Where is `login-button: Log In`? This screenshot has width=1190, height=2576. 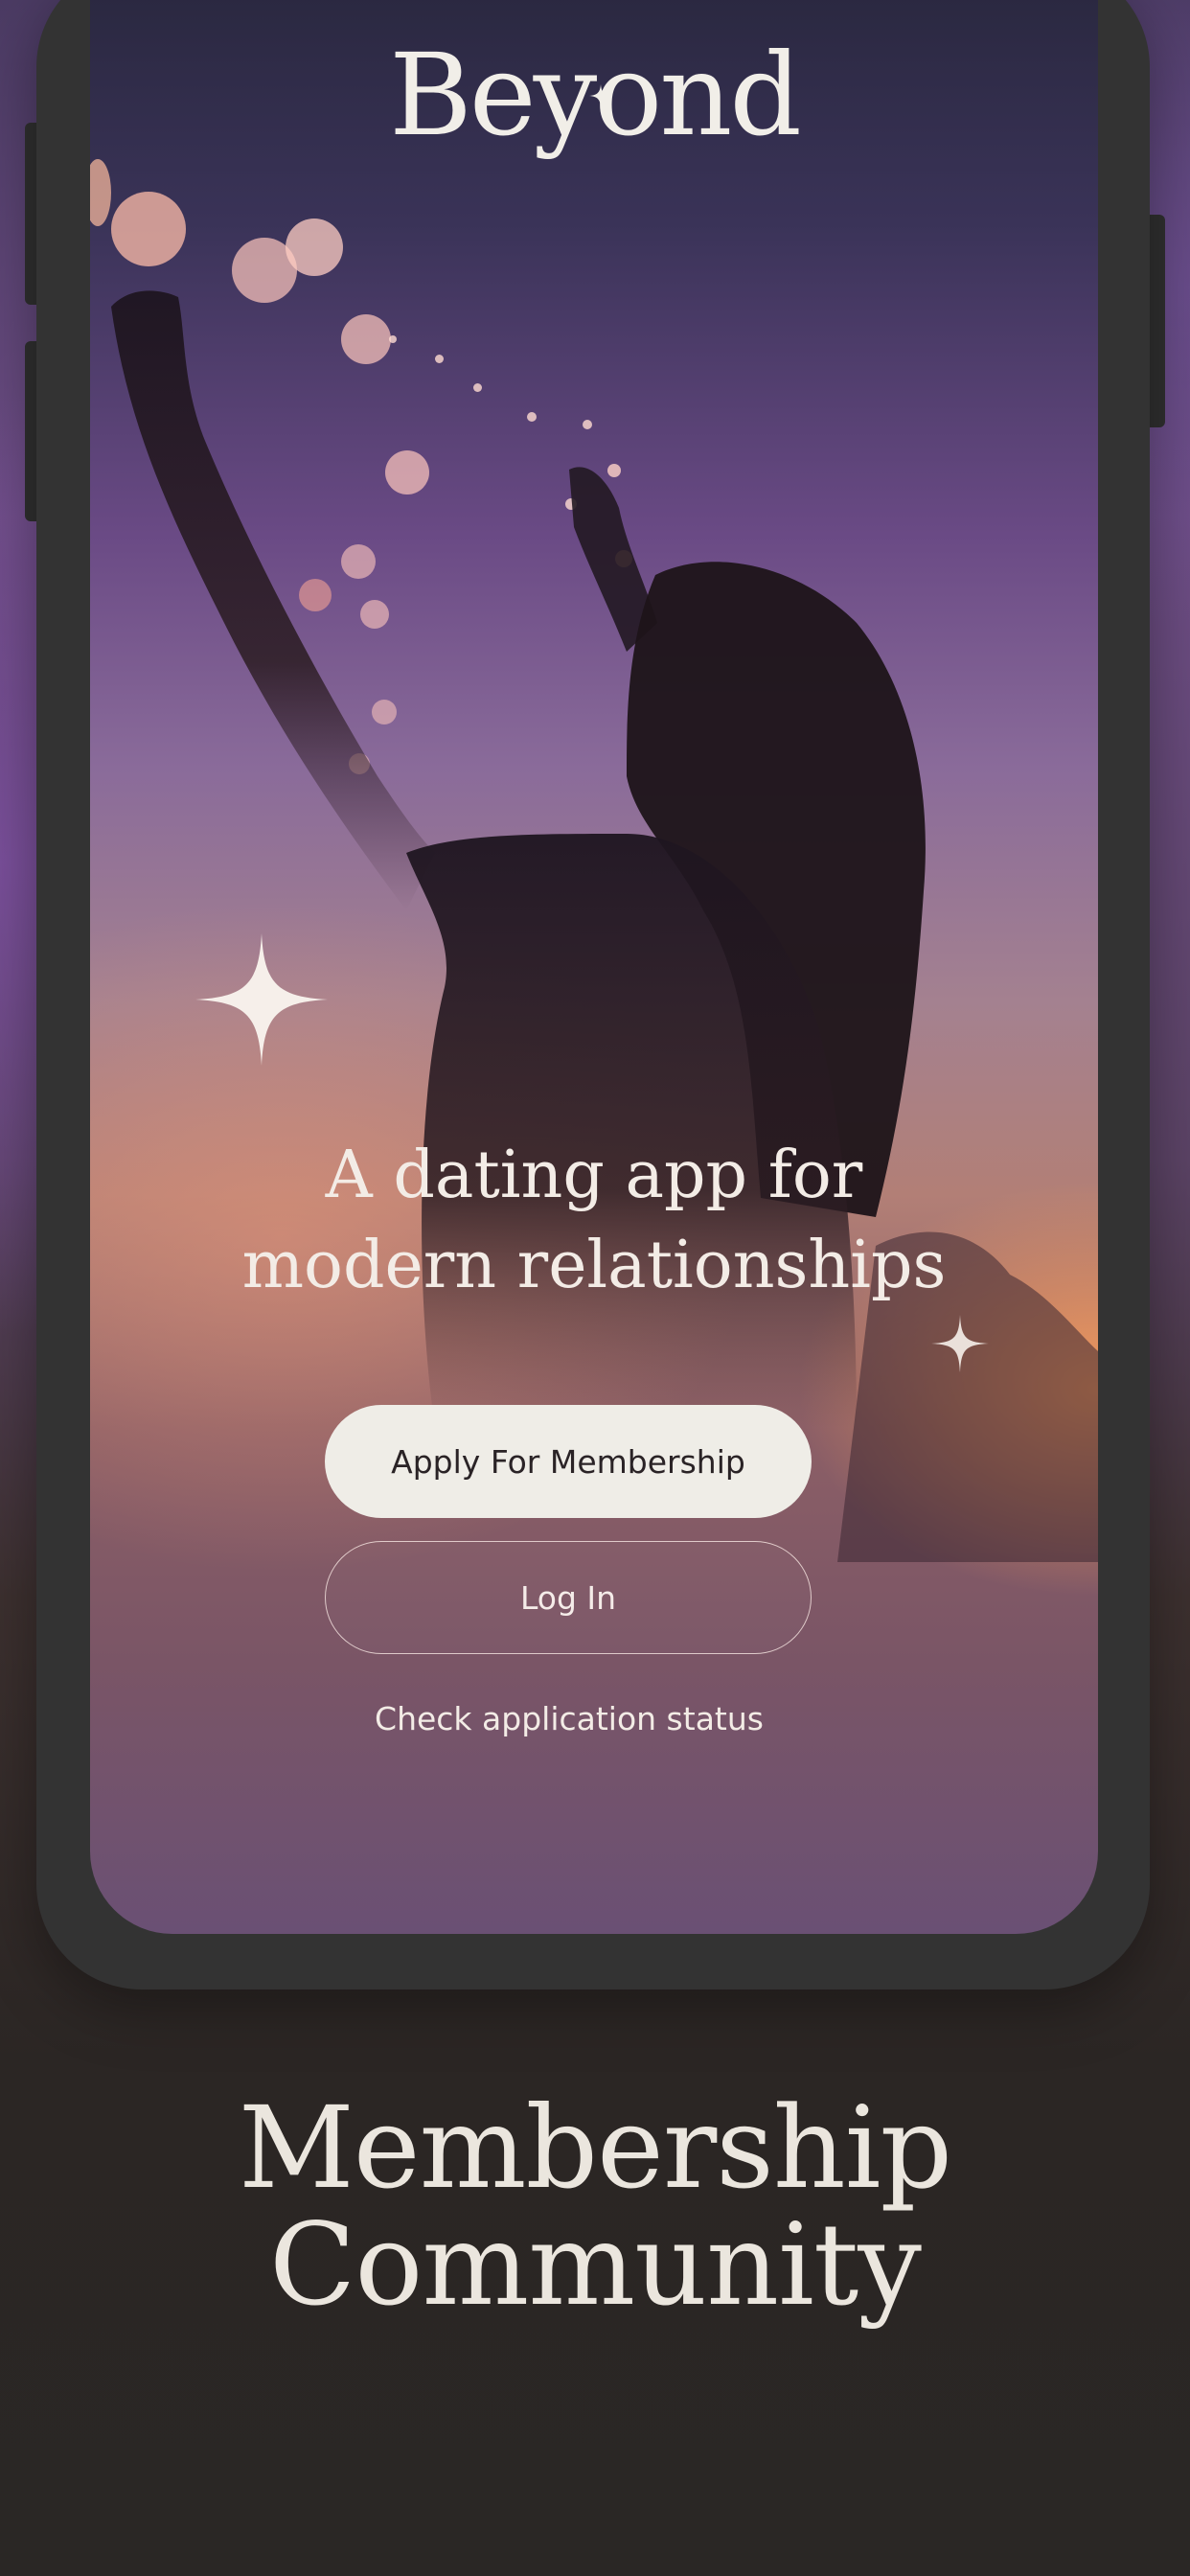 login-button: Log In is located at coordinates (569, 1598).